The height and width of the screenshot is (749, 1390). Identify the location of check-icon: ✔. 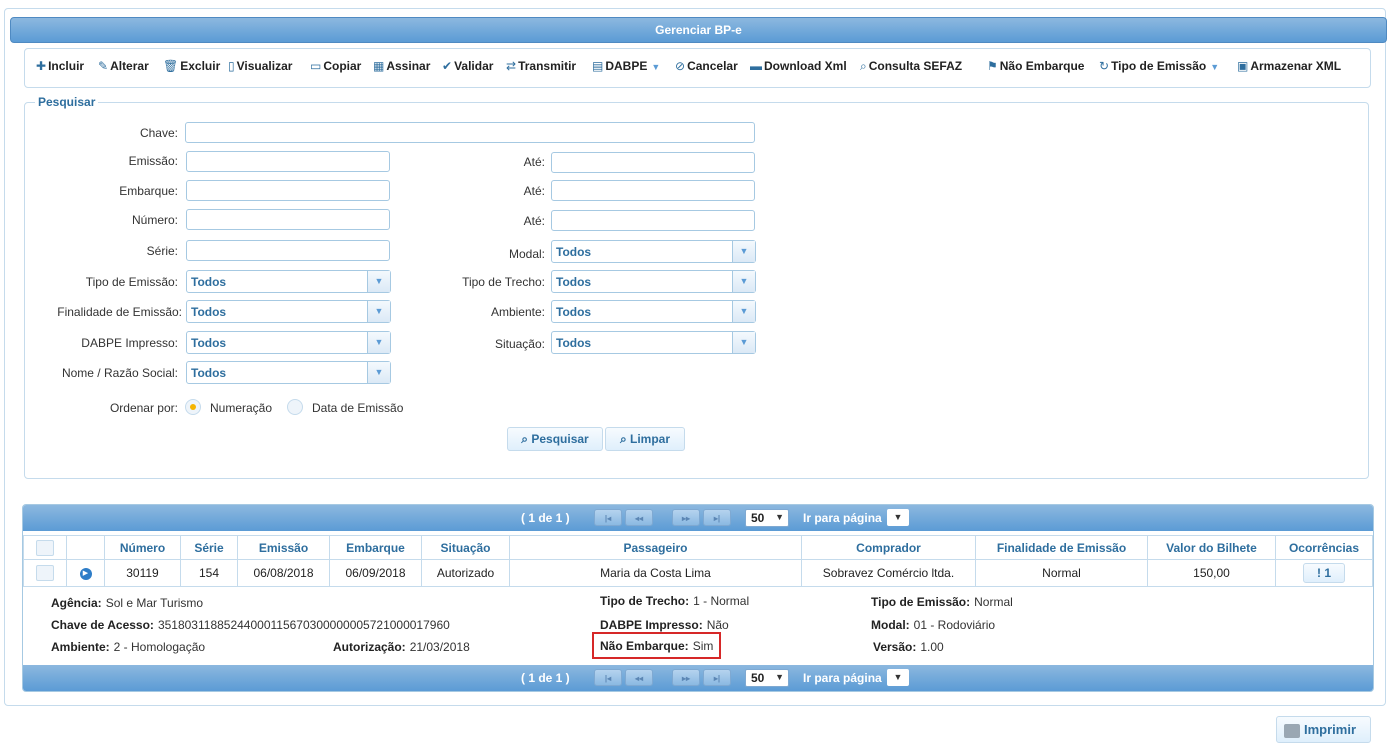
(447, 66).